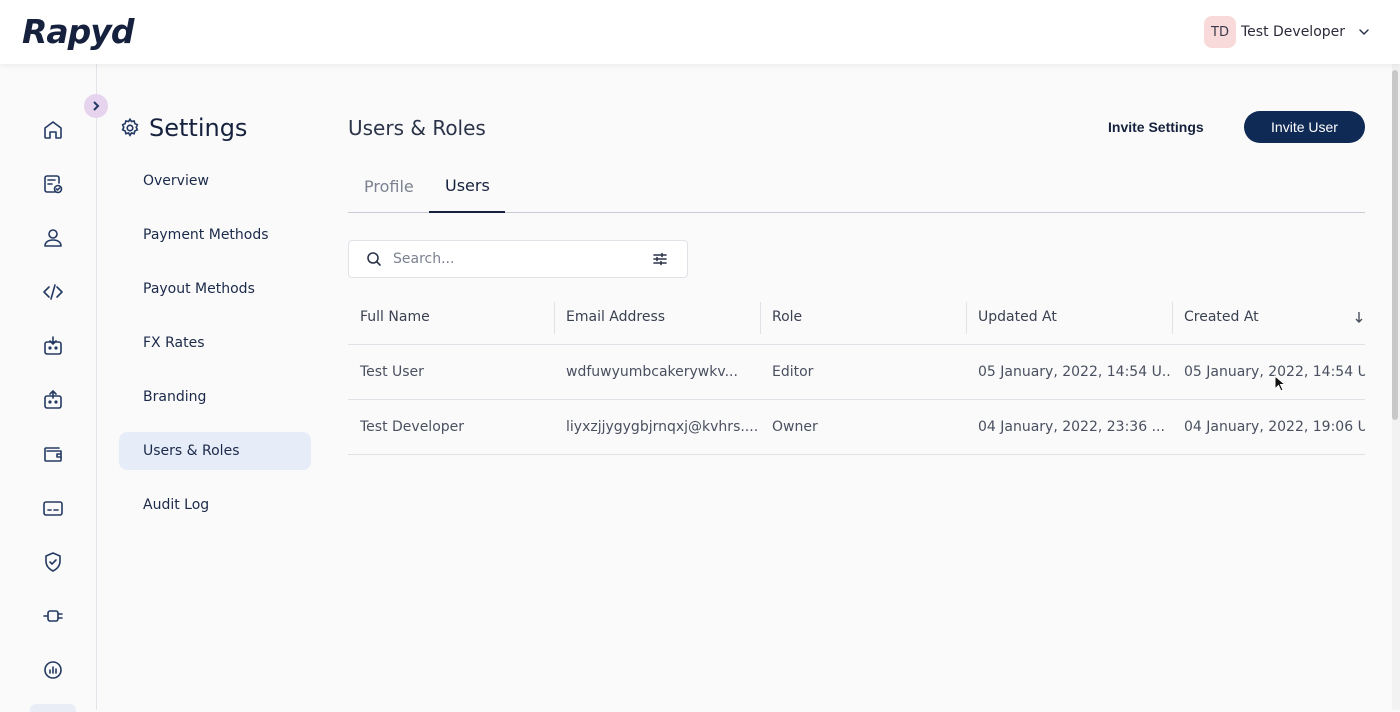 This screenshot has width=1400, height=712. What do you see at coordinates (856, 186) in the screenshot?
I see `tab-bar: Profile Users` at bounding box center [856, 186].